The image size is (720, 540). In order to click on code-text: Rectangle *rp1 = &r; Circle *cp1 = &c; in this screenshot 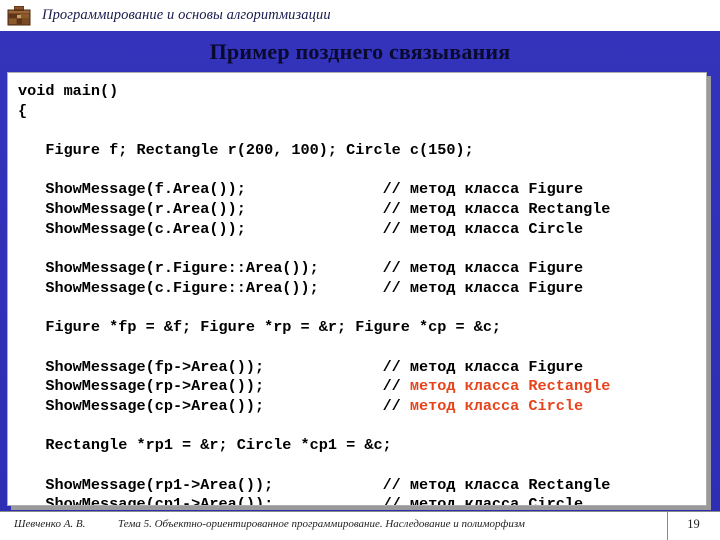, I will do `click(205, 445)`.